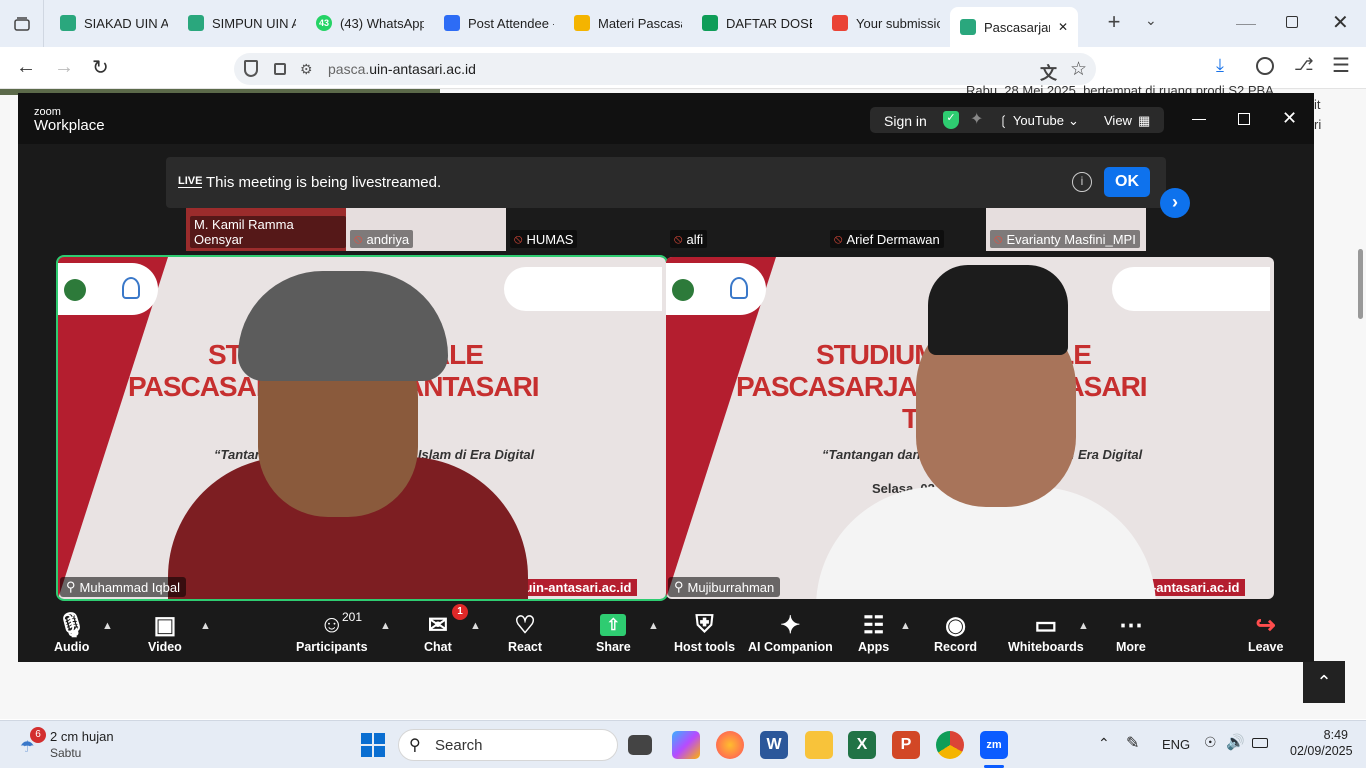  Describe the element at coordinates (382, 239) in the screenshot. I see `participant-name: ⦸ andriya` at that location.